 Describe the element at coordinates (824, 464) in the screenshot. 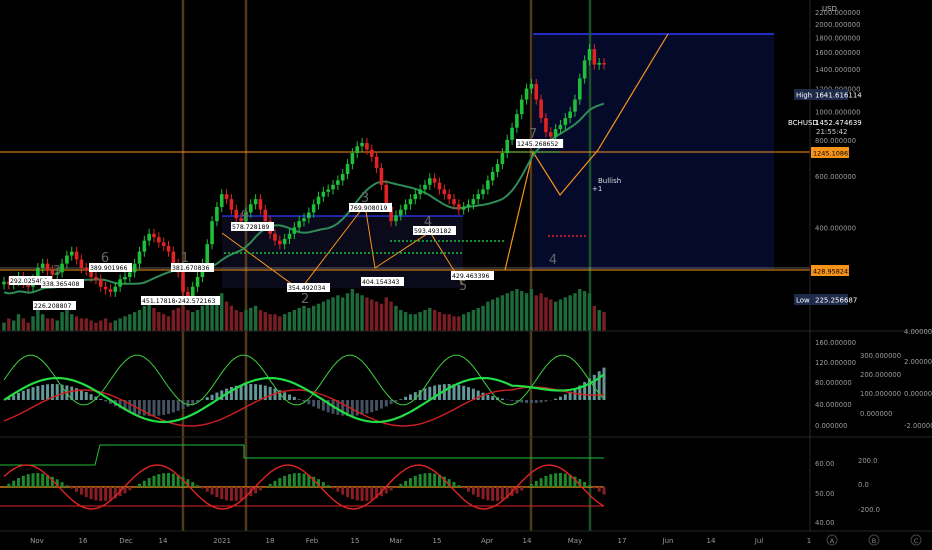

I see `osc-left-tick: 60.00` at that location.